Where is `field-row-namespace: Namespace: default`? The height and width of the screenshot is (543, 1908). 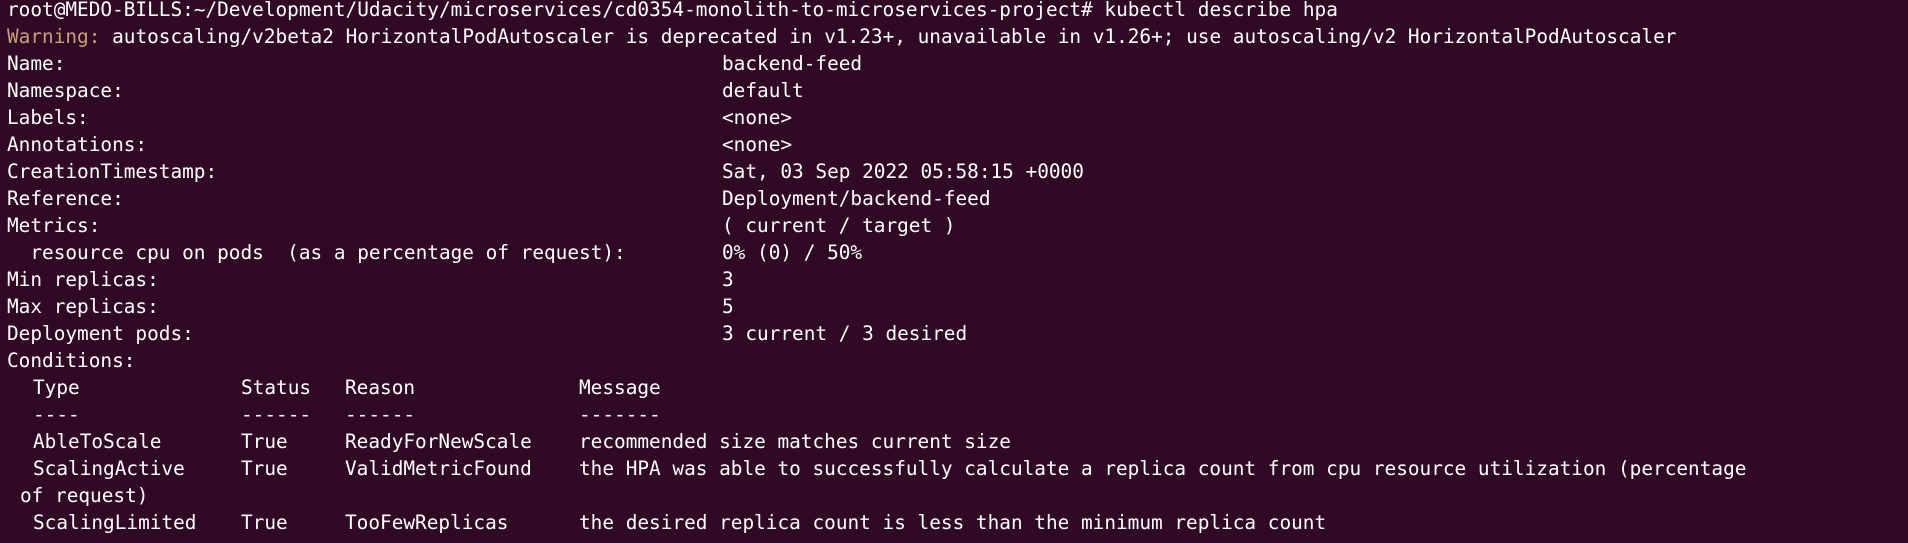
field-row-namespace: Namespace: default is located at coordinates (405, 90).